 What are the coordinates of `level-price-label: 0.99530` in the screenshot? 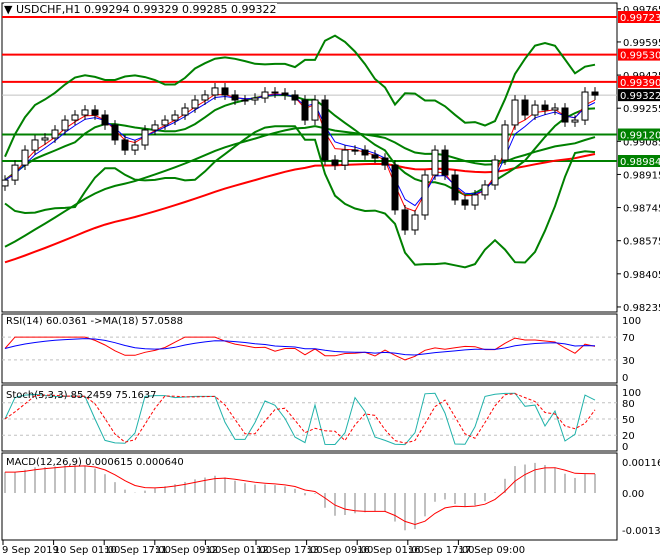 It's located at (640, 56).